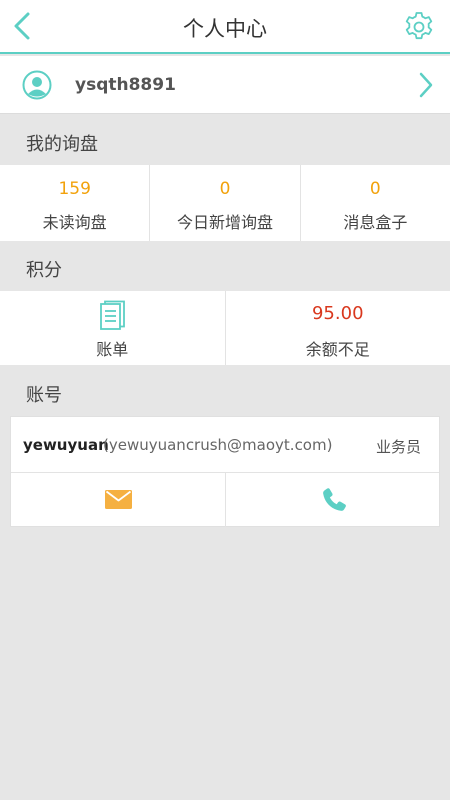 Image resolution: width=450 pixels, height=800 pixels. I want to click on mail-button, so click(118, 500).